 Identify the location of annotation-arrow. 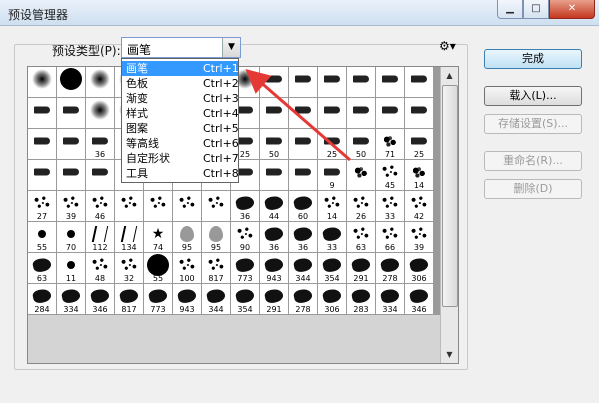
(298, 115).